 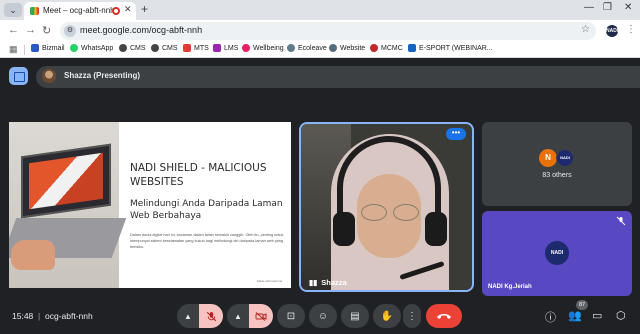 What do you see at coordinates (70, 31) in the screenshot?
I see `site-info-icon: ⚙` at bounding box center [70, 31].